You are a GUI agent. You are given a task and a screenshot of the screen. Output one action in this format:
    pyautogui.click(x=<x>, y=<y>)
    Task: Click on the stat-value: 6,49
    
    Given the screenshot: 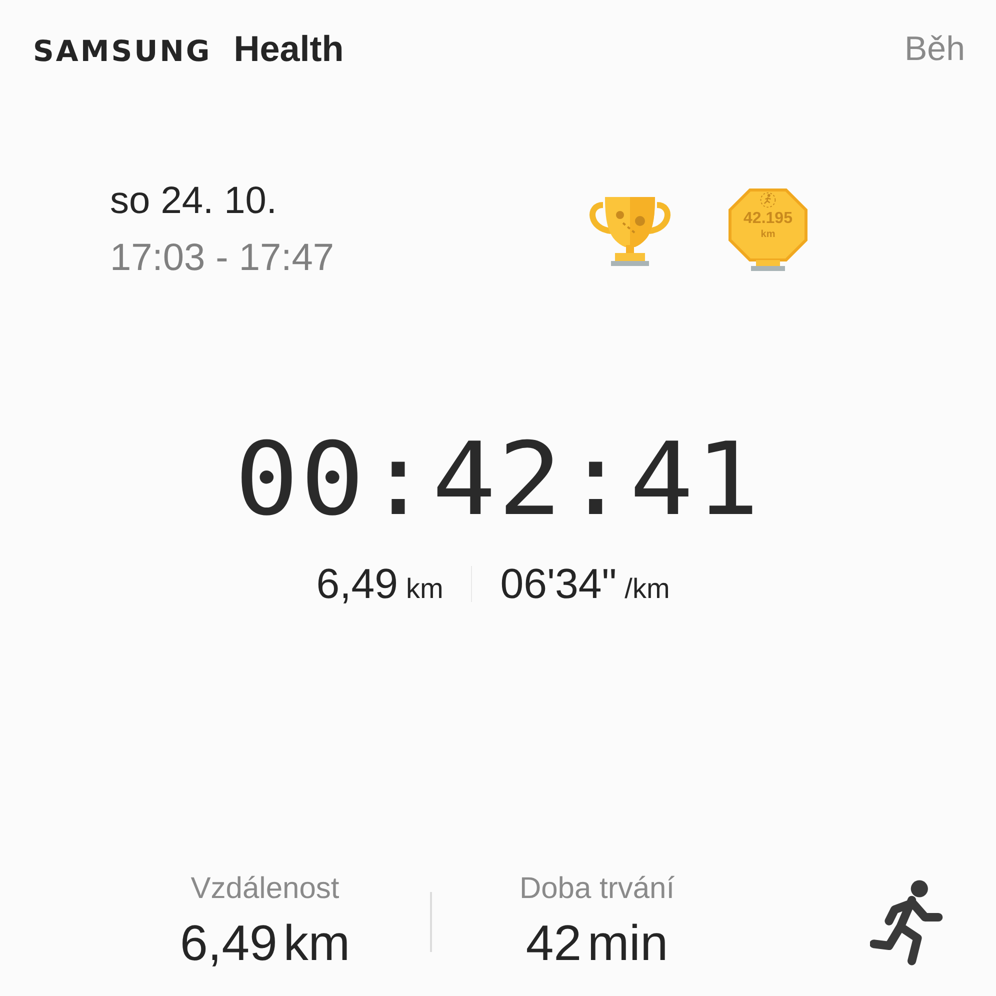 What is the action you would take?
    pyautogui.click(x=229, y=943)
    